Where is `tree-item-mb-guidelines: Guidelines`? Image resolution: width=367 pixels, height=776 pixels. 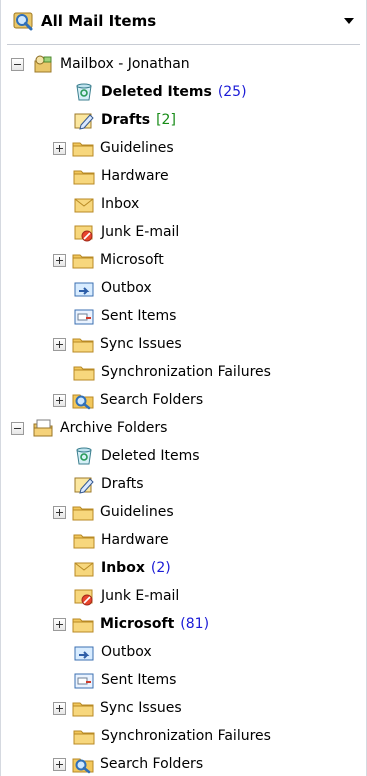
tree-item-mb-guidelines: Guidelines is located at coordinates (113, 148).